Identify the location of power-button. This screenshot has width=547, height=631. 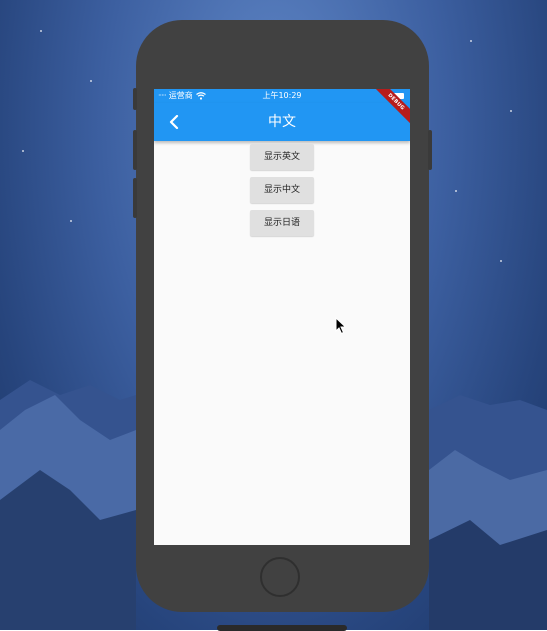
(430, 150).